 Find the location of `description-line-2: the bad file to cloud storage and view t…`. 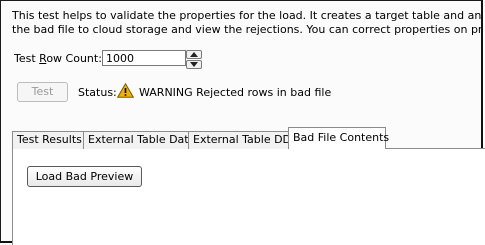

description-line-2: the bad file to cloud storage and view t… is located at coordinates (247, 29).